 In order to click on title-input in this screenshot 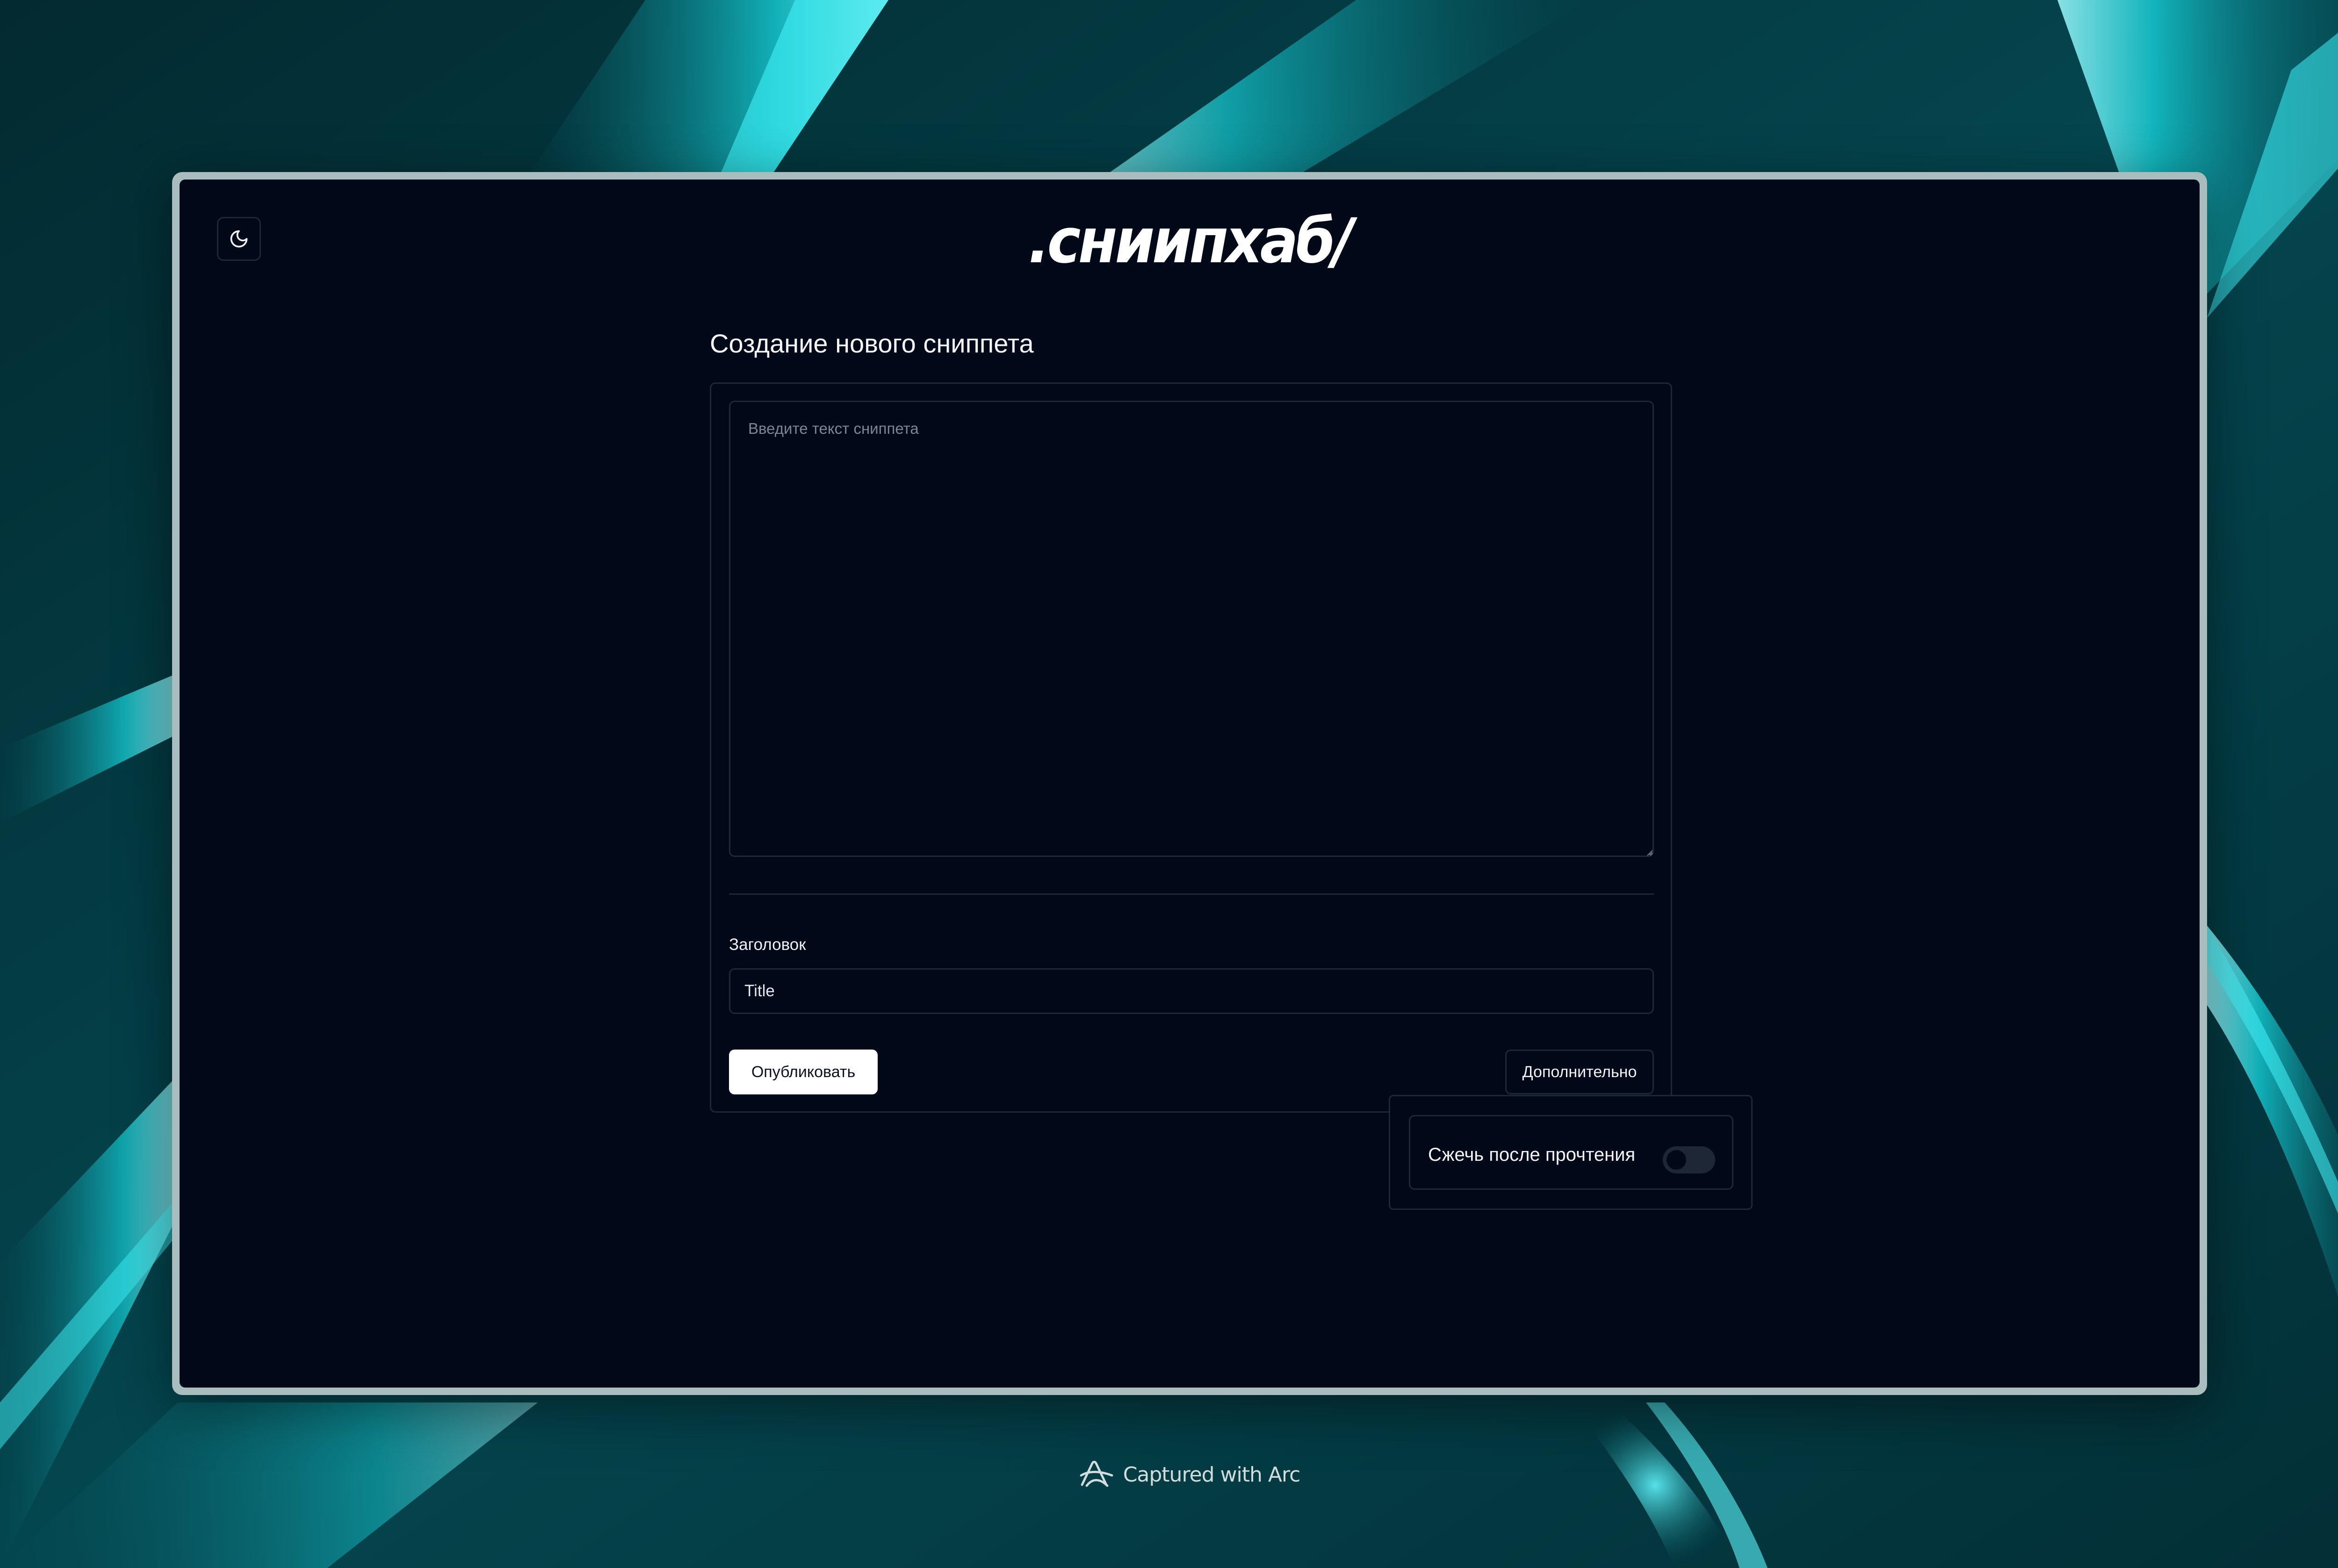, I will do `click(1192, 991)`.